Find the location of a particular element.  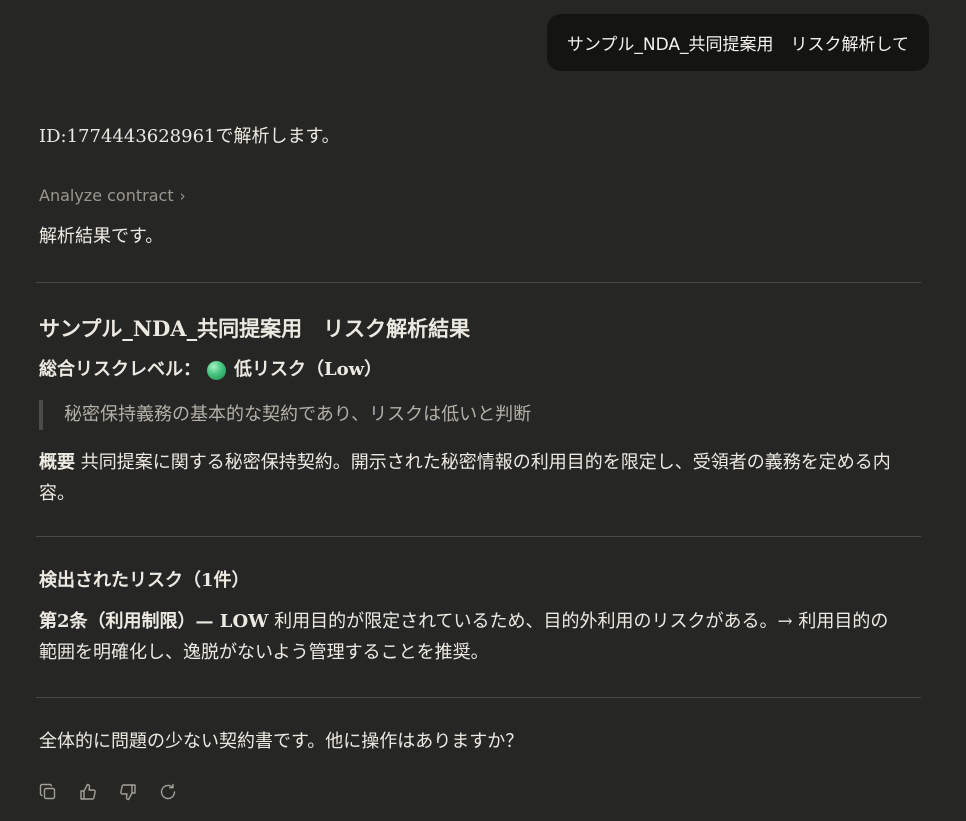

overall-risk-level: 総合リスクレベル： 低リスク（Low） is located at coordinates (480, 370).